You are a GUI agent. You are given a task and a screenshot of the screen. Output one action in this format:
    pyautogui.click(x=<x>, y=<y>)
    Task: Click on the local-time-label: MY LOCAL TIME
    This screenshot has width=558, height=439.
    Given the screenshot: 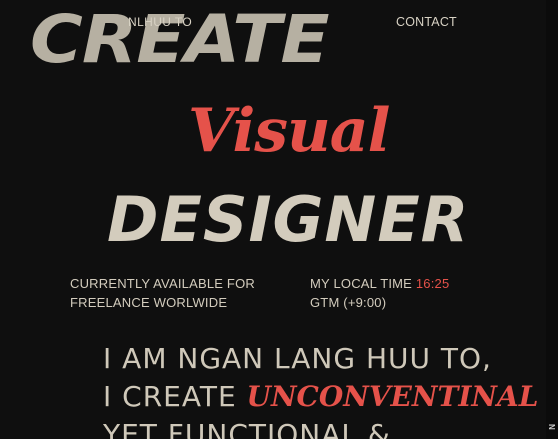 What is the action you would take?
    pyautogui.click(x=361, y=283)
    